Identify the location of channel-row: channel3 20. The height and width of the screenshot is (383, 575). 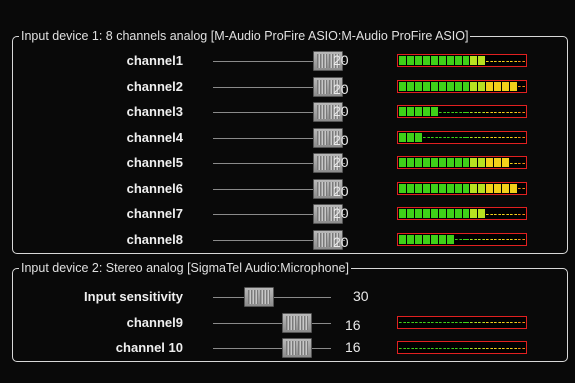
(291, 113).